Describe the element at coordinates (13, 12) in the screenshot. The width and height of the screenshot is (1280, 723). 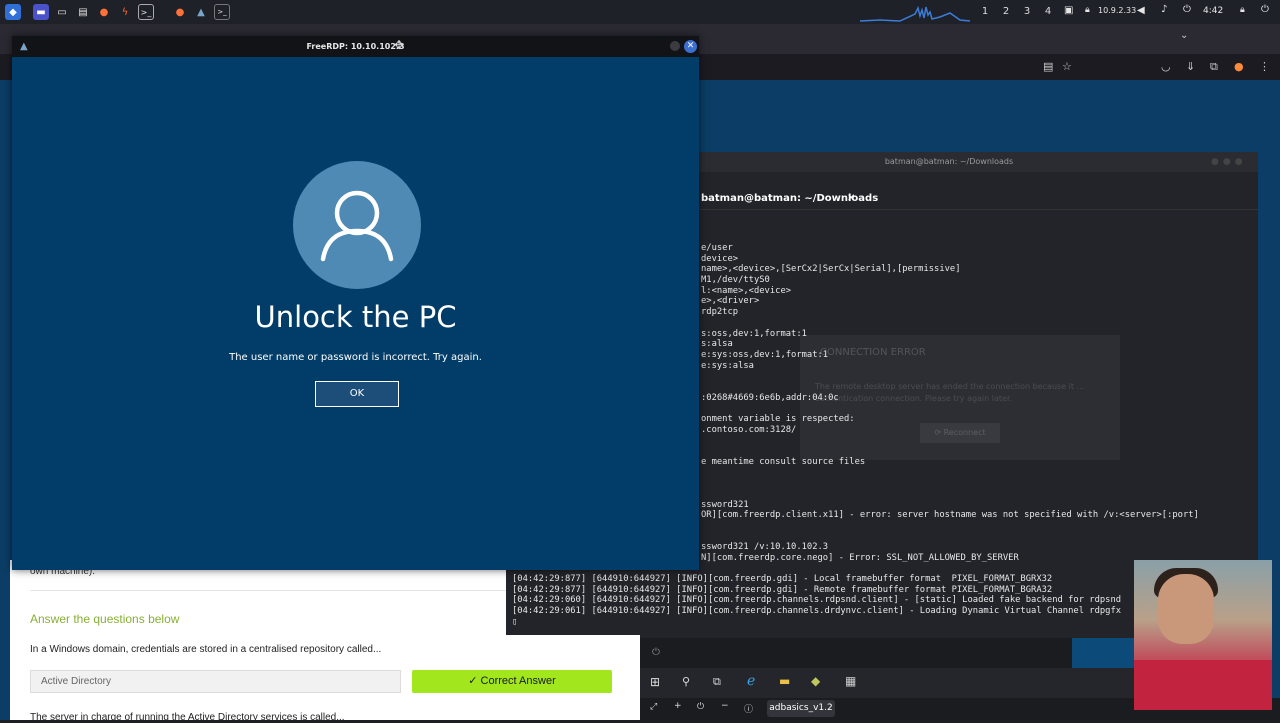
I see `app-menu-icon: ◆` at that location.